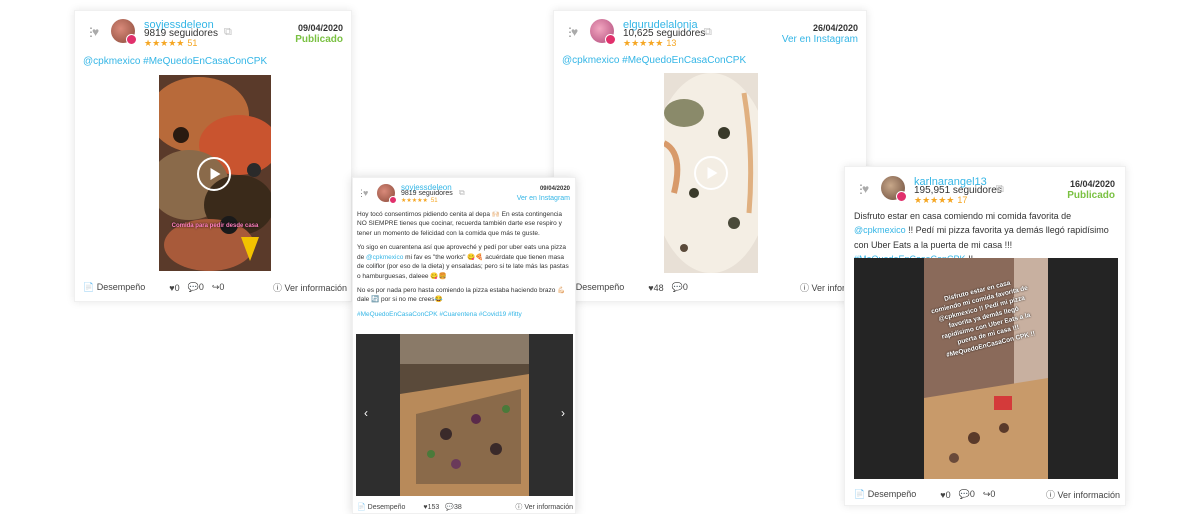 This screenshot has height=514, width=1200. I want to click on carousel-next-icon: ›, so click(563, 413).